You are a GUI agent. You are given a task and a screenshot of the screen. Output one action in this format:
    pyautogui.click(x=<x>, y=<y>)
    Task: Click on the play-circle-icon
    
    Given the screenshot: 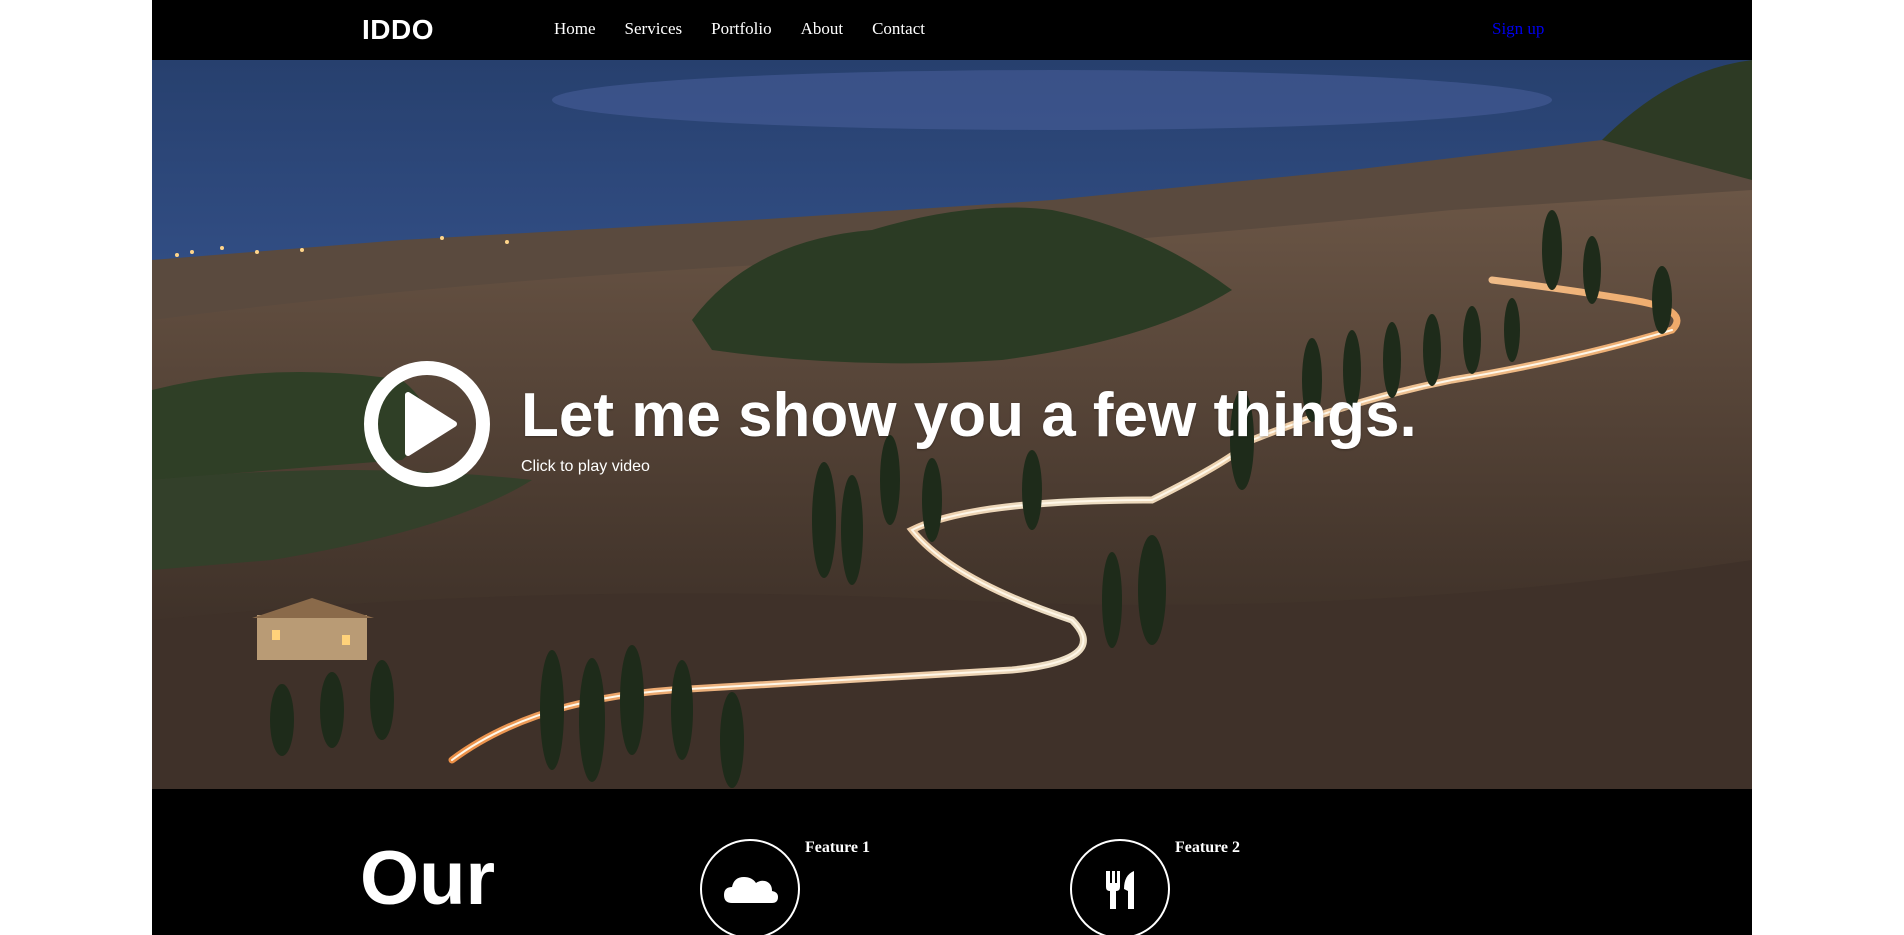 What is the action you would take?
    pyautogui.click(x=427, y=424)
    